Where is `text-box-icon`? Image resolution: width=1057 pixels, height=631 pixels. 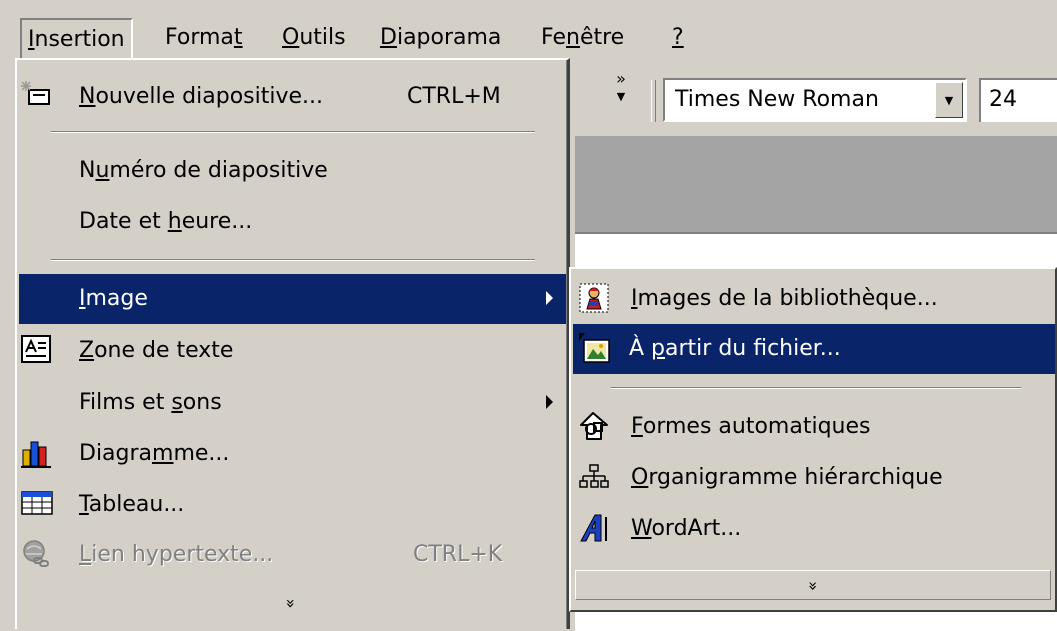 text-box-icon is located at coordinates (36, 350).